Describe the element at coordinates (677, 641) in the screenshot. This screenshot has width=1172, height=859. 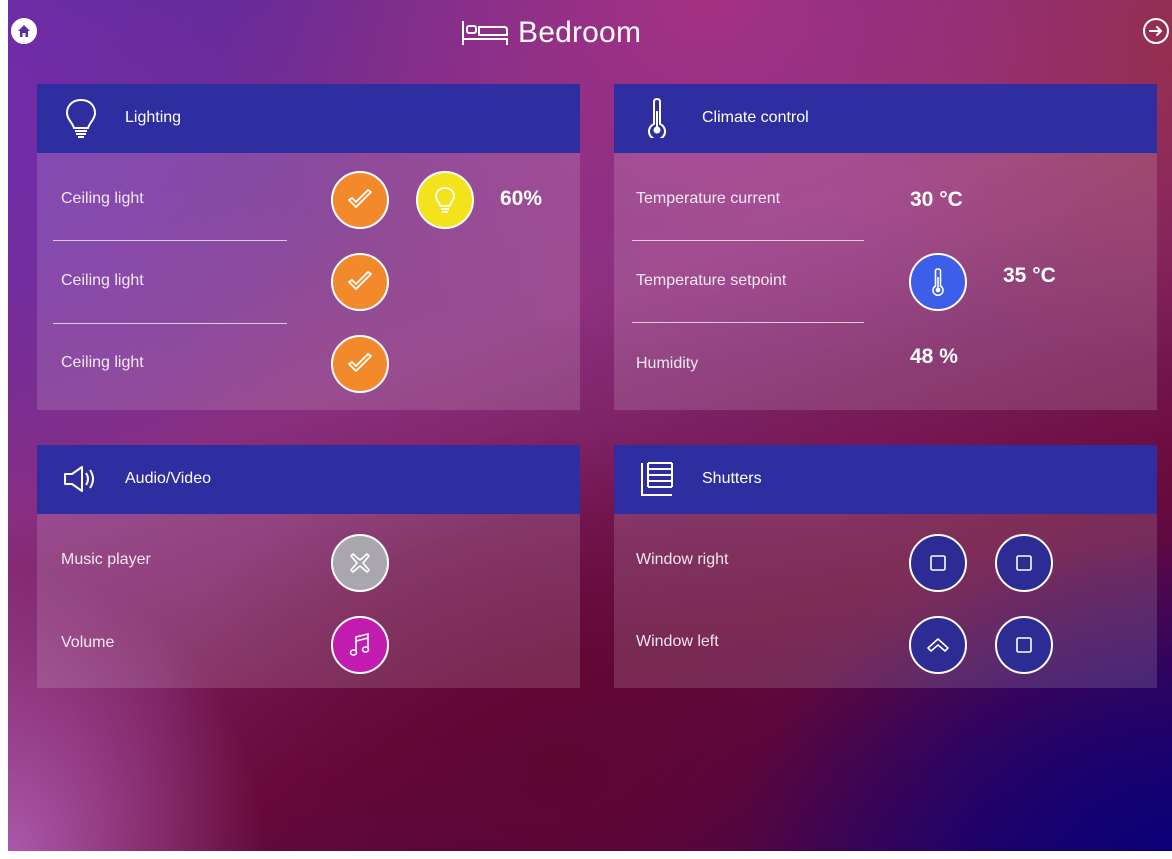
I see `shutter-row-label: Window left` at that location.